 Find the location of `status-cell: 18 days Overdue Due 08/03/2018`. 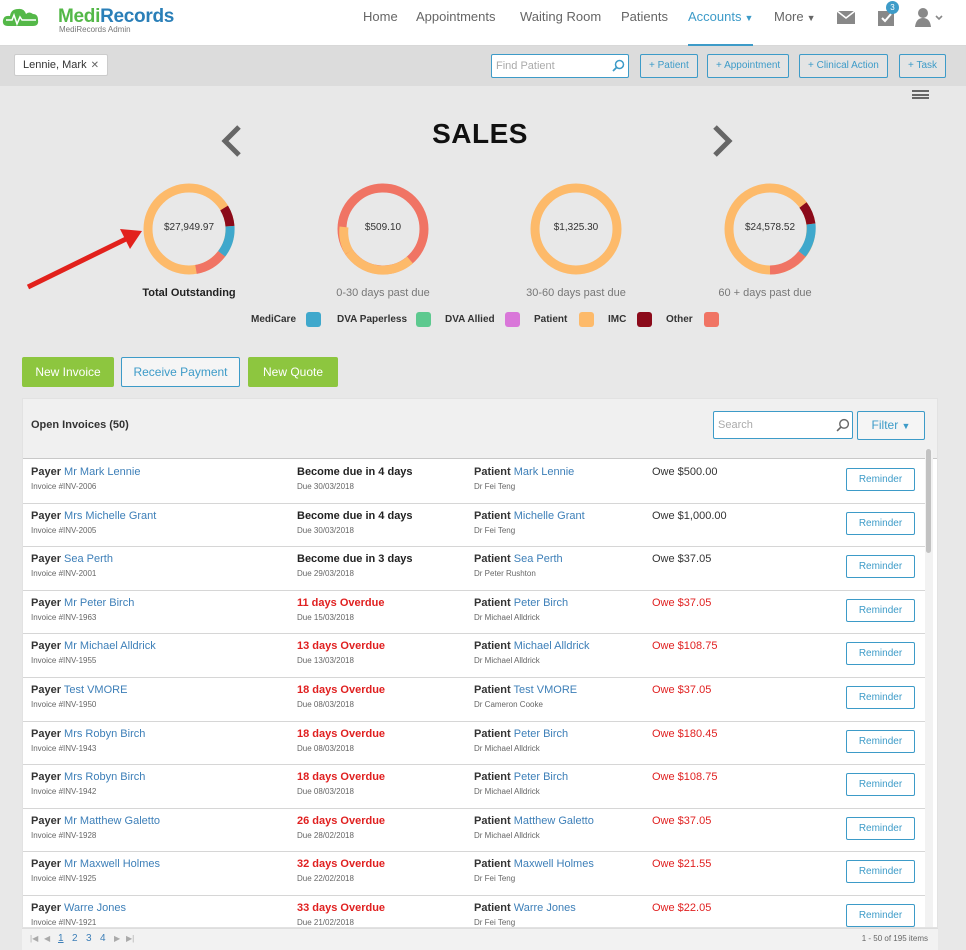

status-cell: 18 days Overdue Due 08/03/2018 is located at coordinates (341, 696).